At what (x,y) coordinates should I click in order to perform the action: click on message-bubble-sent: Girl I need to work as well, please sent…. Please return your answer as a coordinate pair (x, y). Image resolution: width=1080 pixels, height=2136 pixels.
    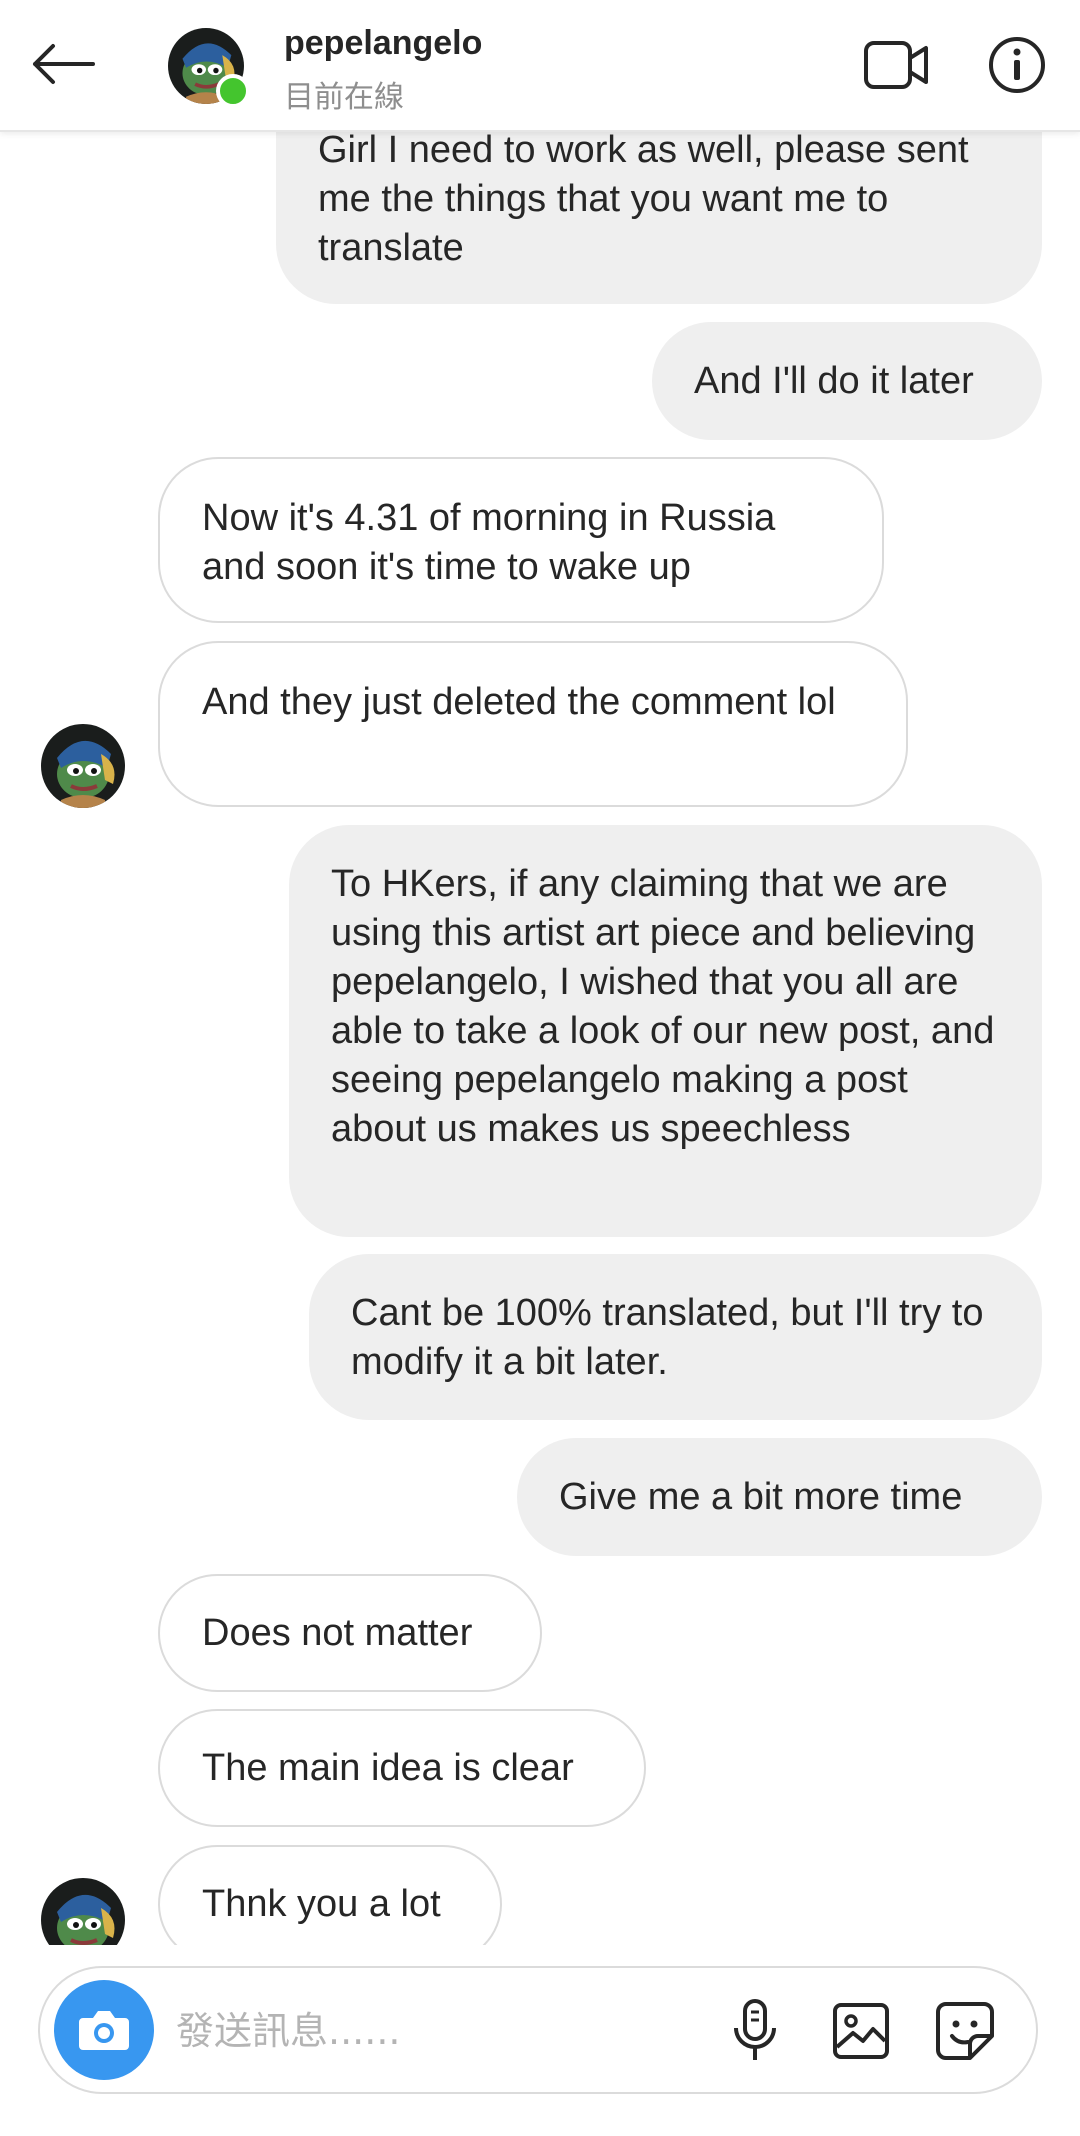
    Looking at the image, I should click on (659, 207).